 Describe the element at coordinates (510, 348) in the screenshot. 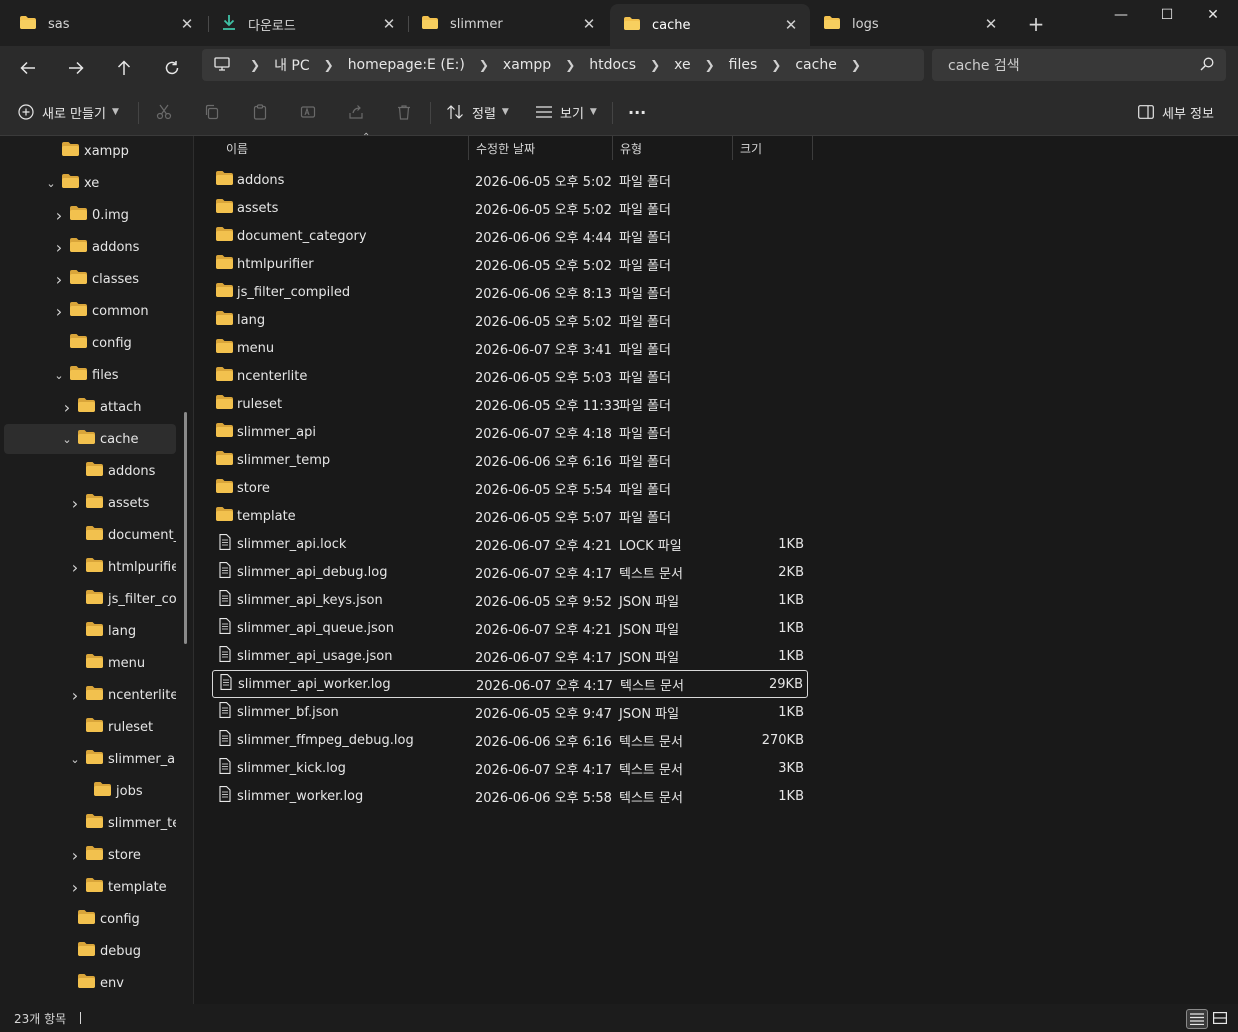

I see `folder-row: menu 2026-06-07 오후 3:41 파일 폴더` at that location.